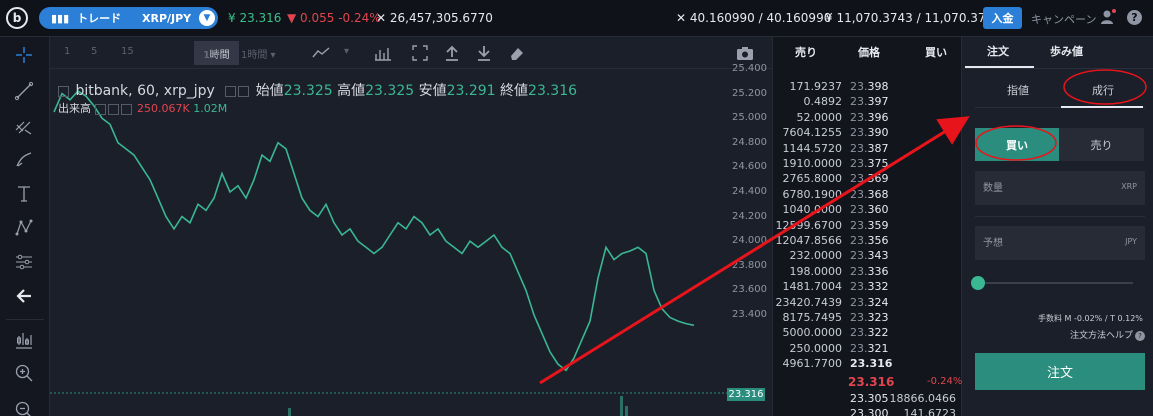 This screenshot has height=416, width=1153. I want to click on orderbook-ask-row: 198.0000 23.336, so click(867, 272).